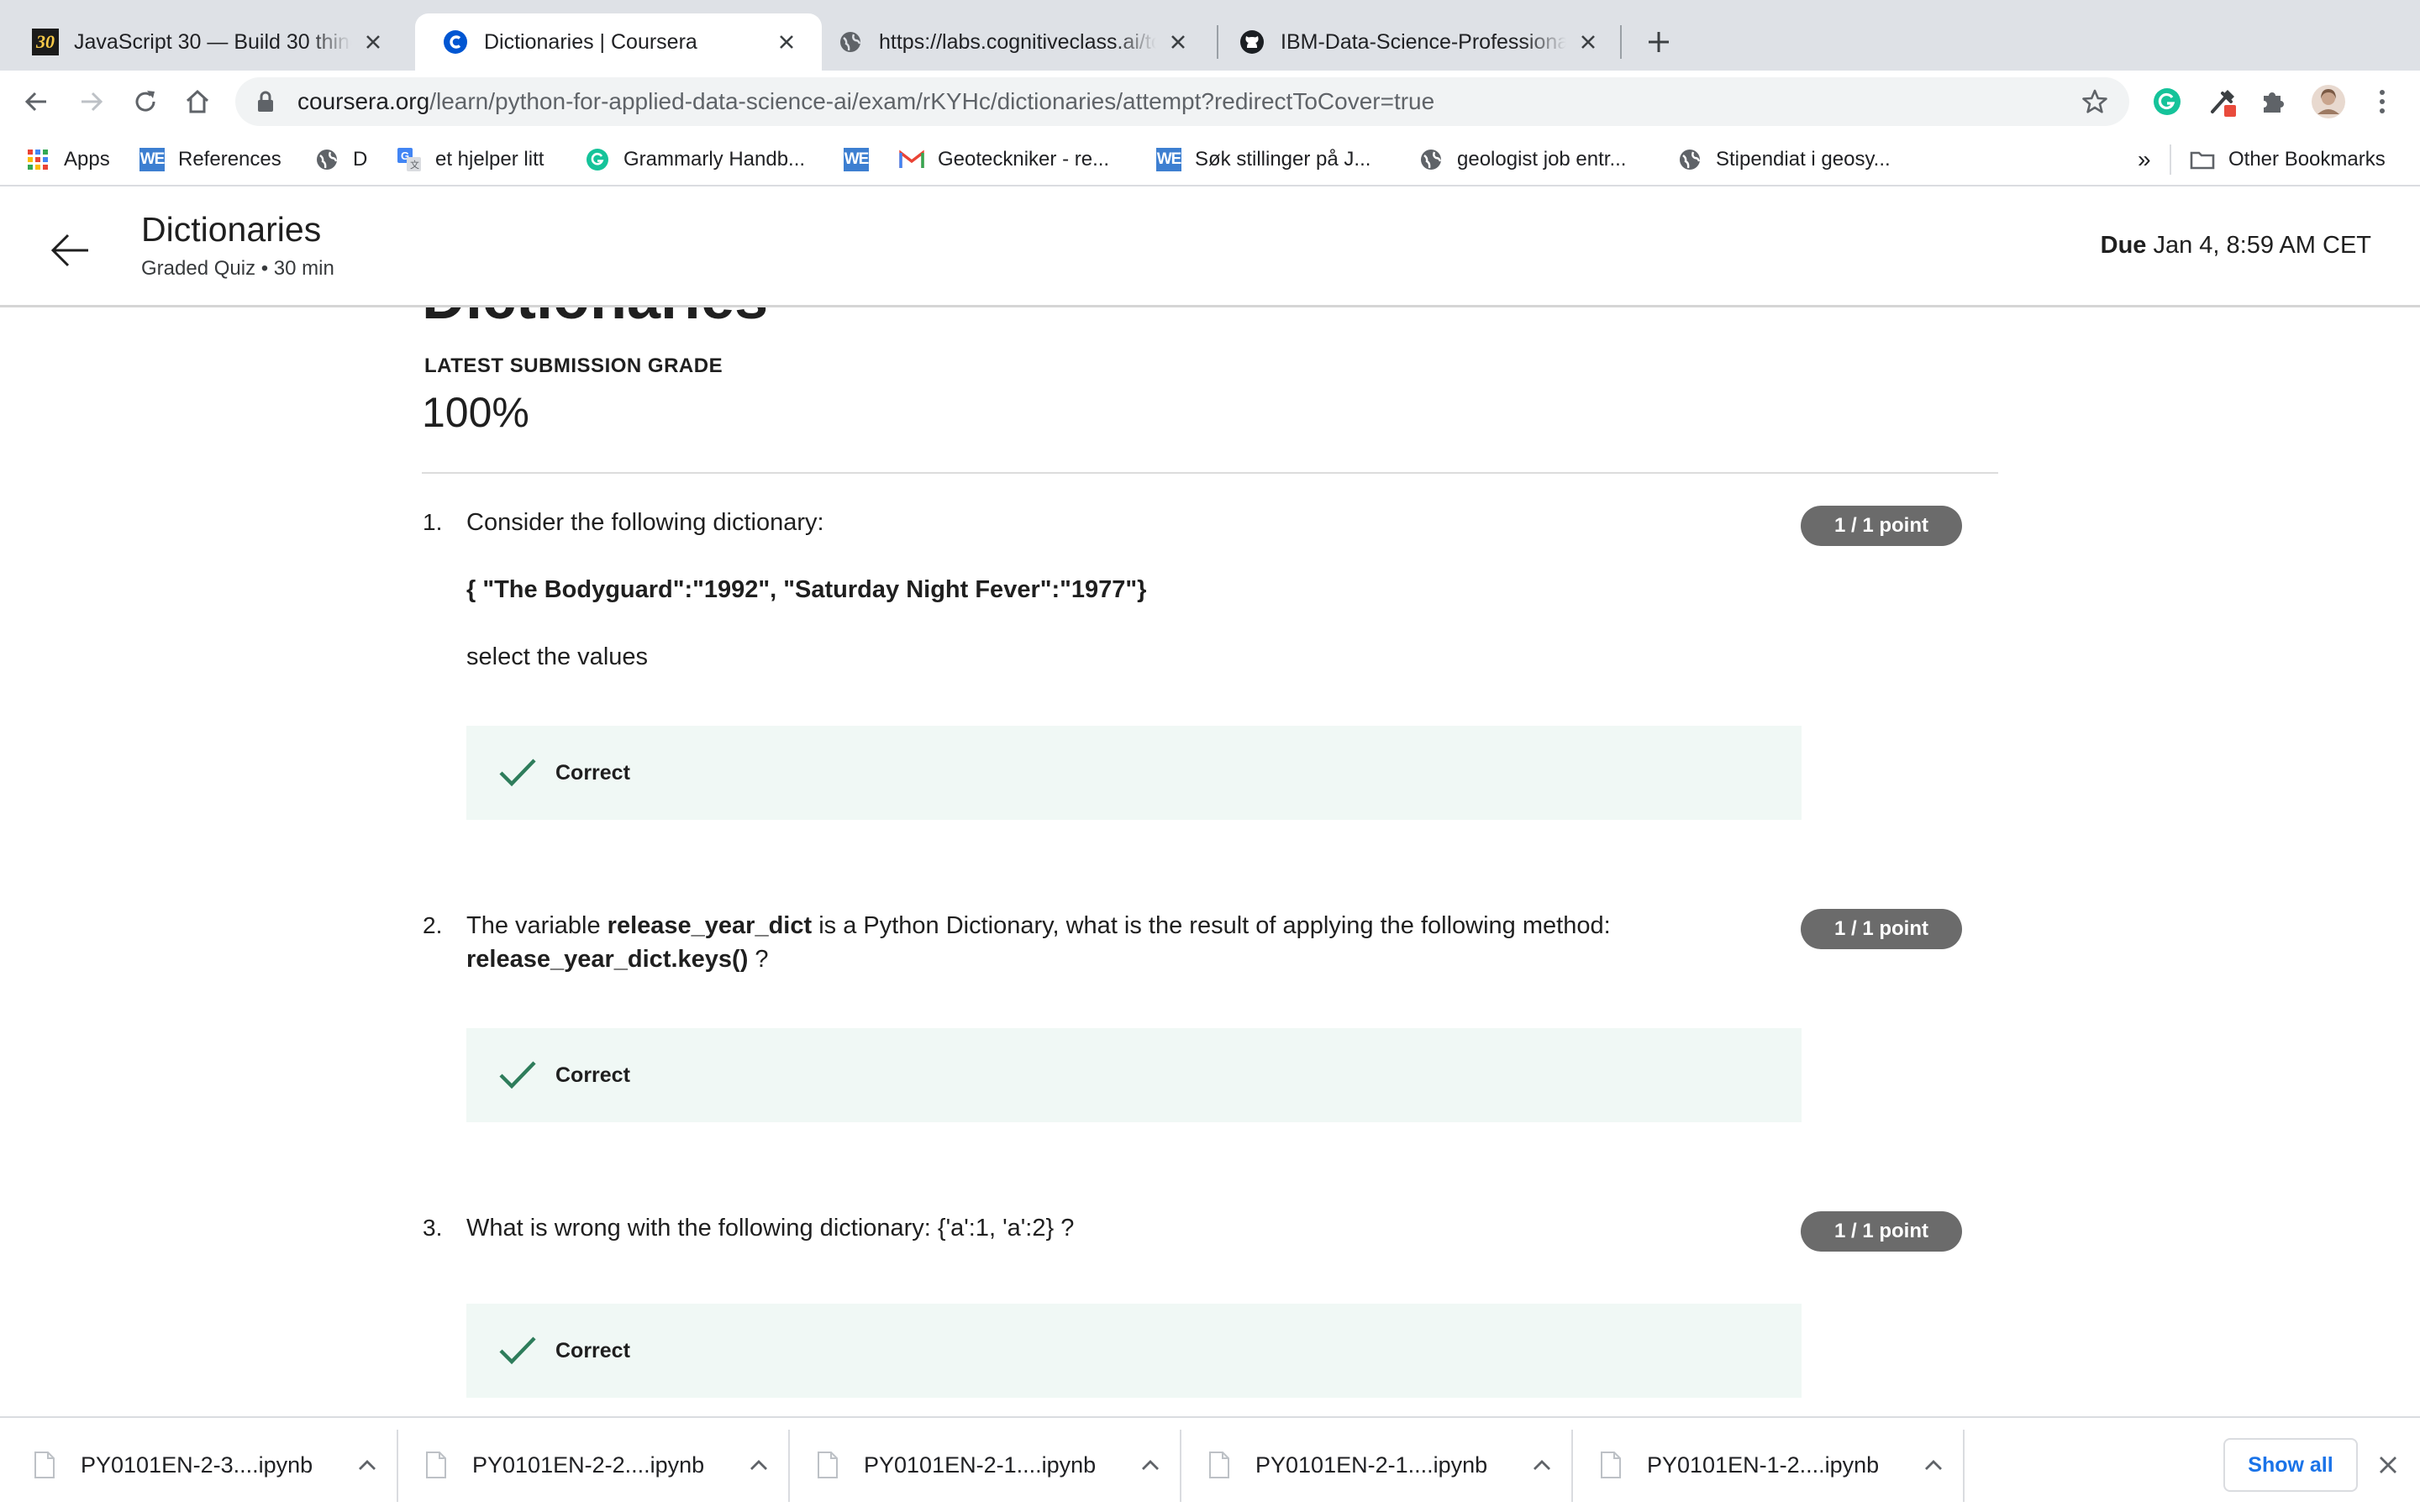 This screenshot has width=2420, height=1512. I want to click on download-filename: PY0101EN-2-2....ipynb, so click(588, 1465).